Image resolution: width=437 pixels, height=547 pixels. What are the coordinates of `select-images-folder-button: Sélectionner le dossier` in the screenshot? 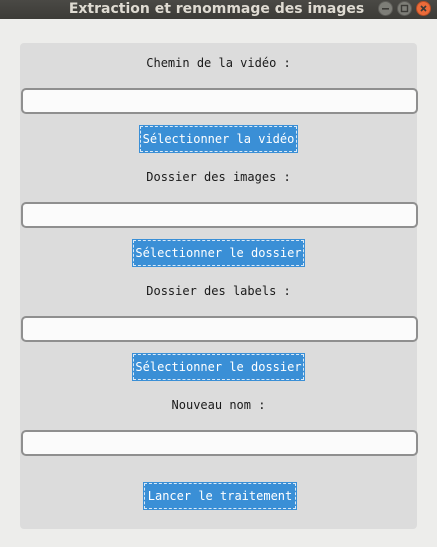 It's located at (218, 253).